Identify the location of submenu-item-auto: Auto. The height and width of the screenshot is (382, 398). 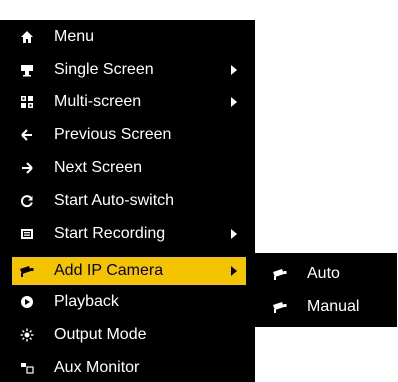
(326, 274).